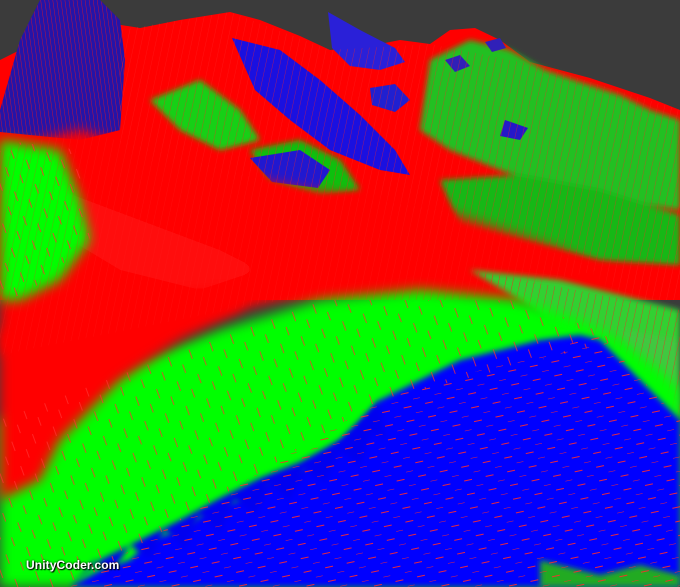  I want to click on watermark-text: UnityCoder.com, so click(73, 565).